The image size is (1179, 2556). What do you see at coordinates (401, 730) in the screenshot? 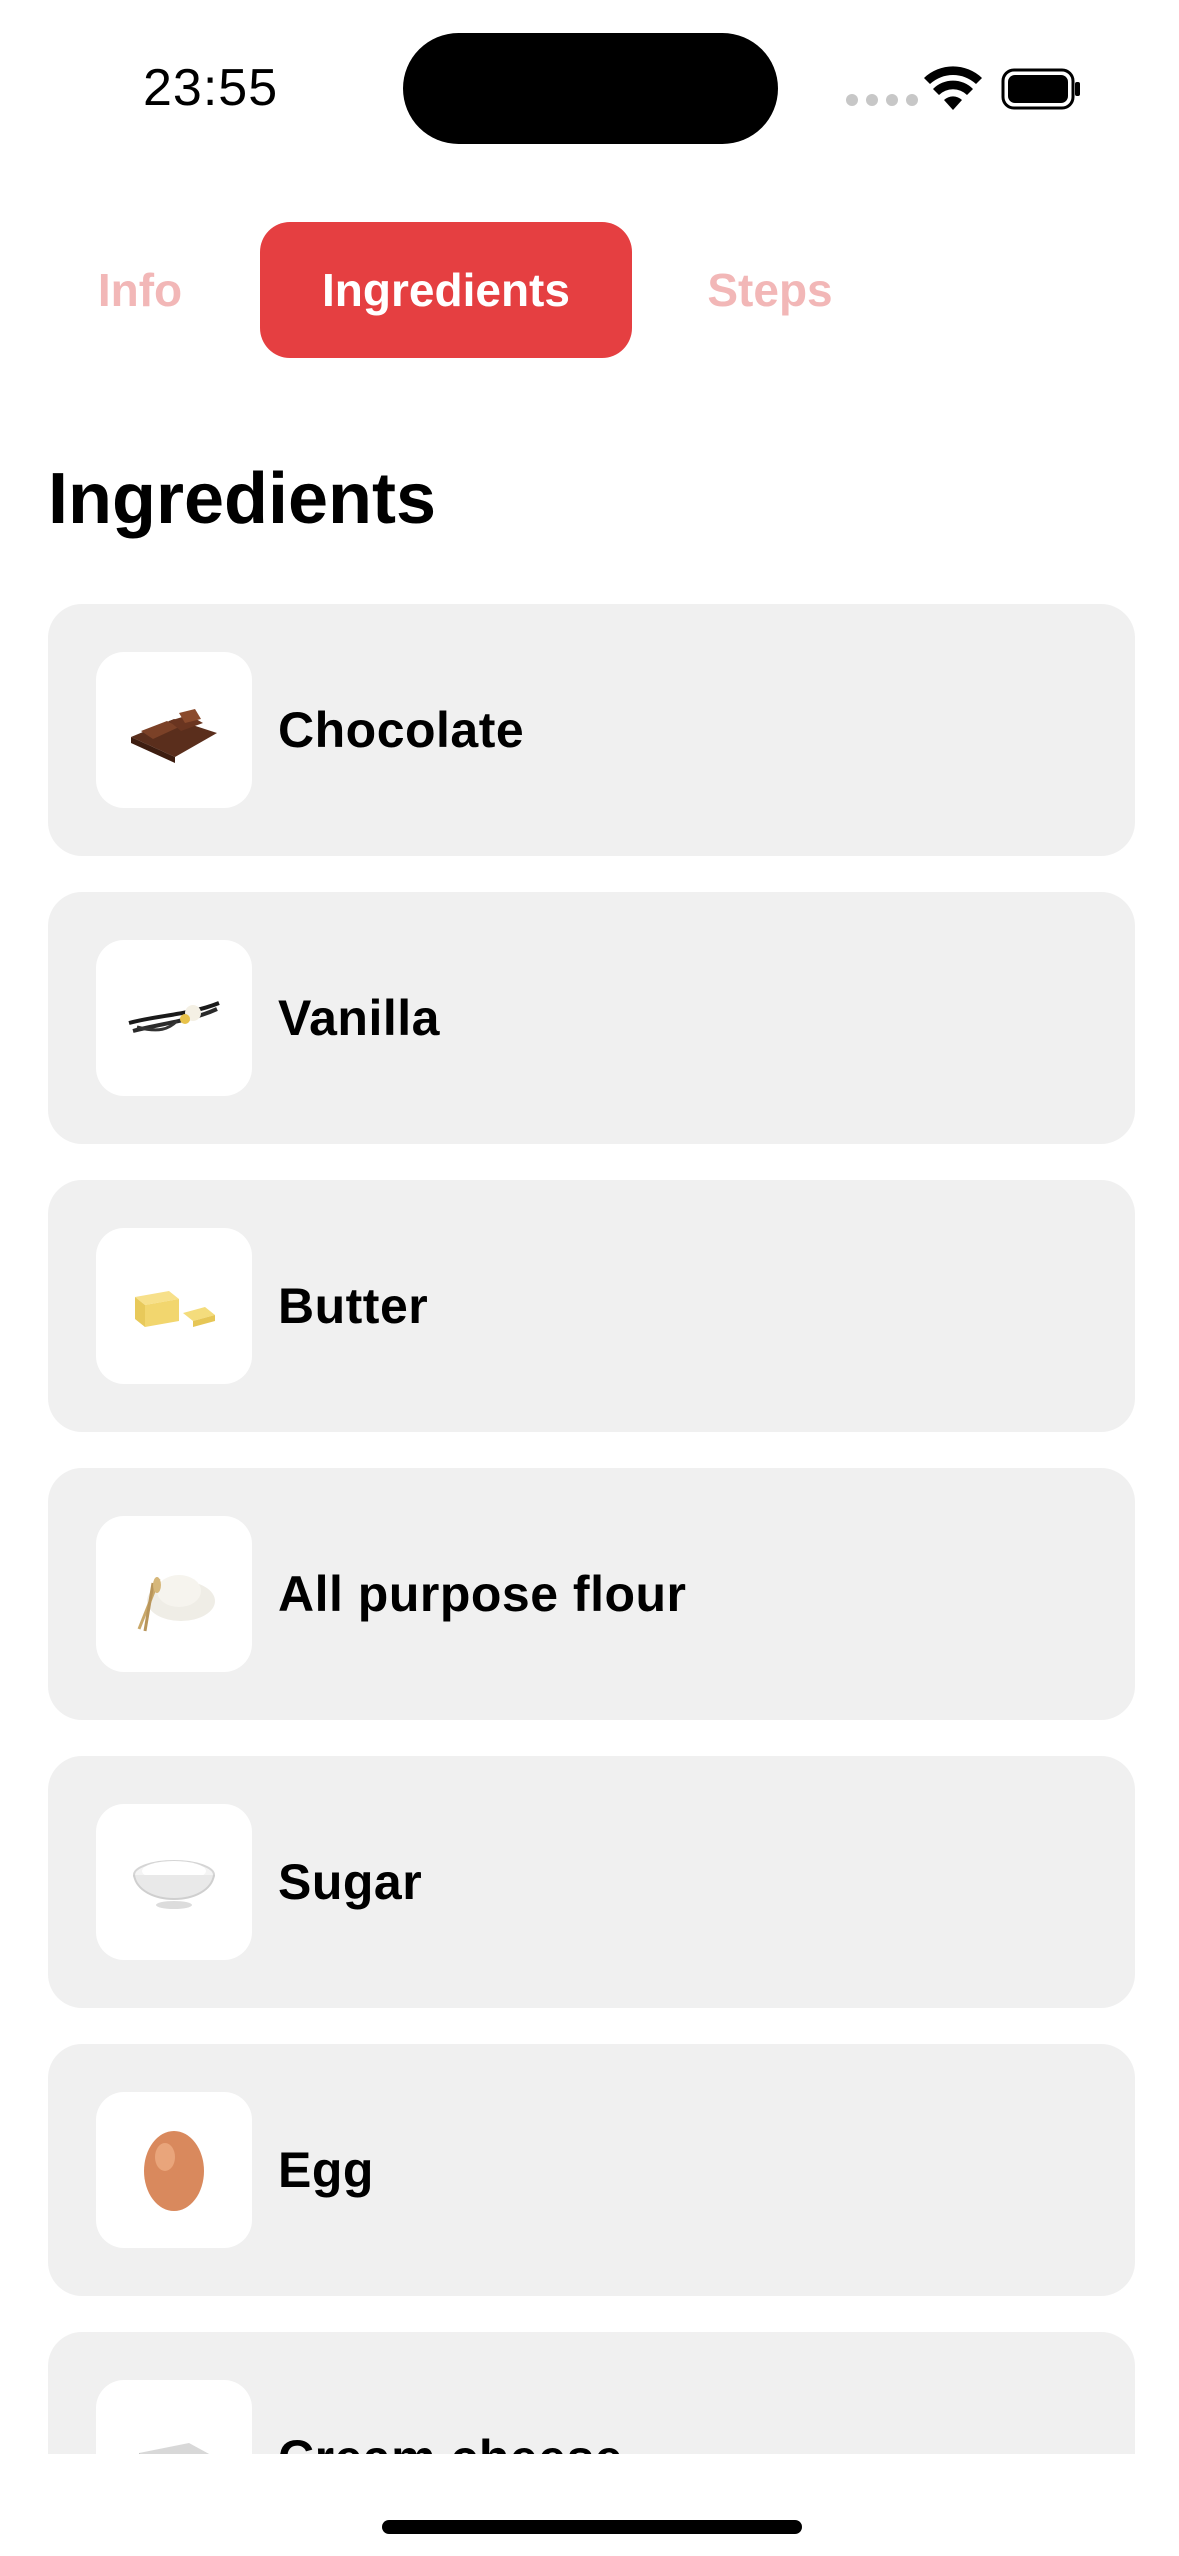
I see `ingredient-name: Chocolate` at bounding box center [401, 730].